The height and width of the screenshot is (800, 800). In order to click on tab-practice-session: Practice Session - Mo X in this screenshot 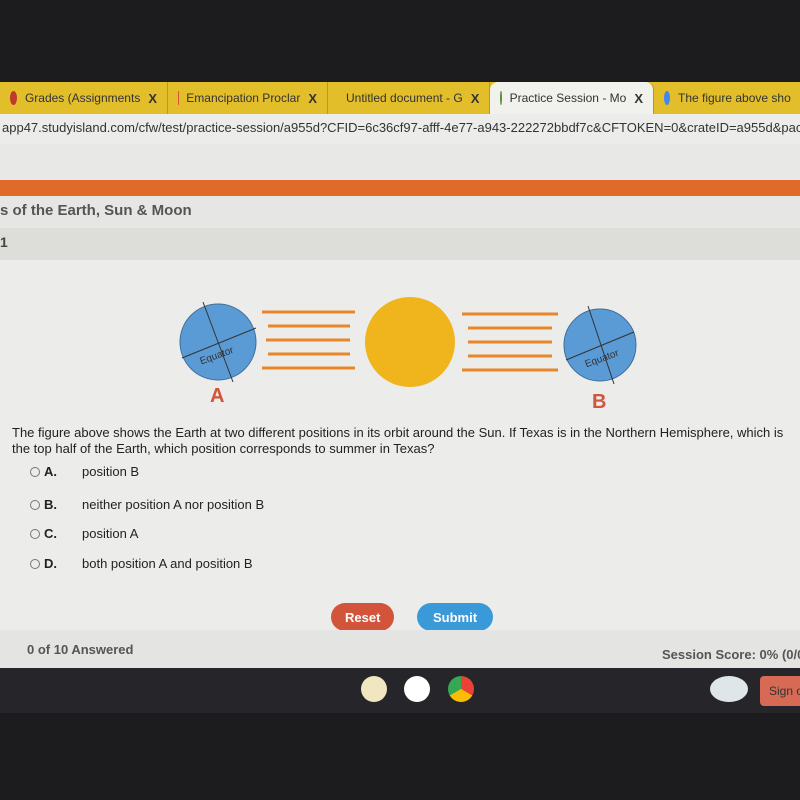, I will do `click(572, 98)`.